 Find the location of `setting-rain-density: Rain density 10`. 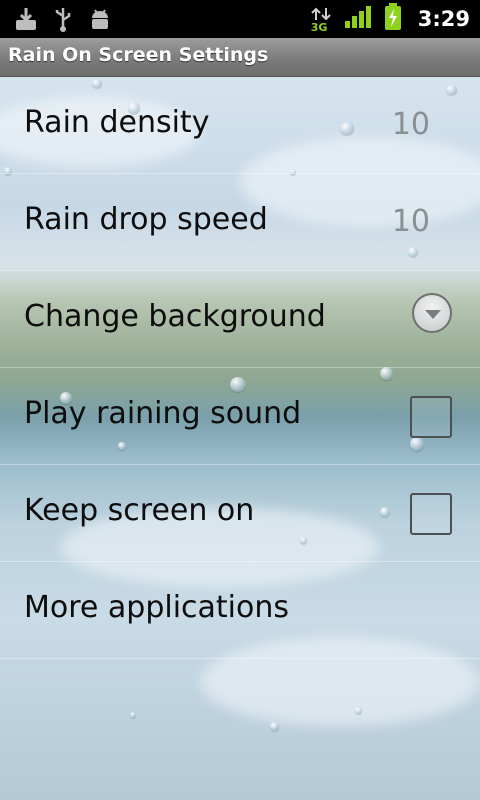

setting-rain-density: Rain density 10 is located at coordinates (240, 125).